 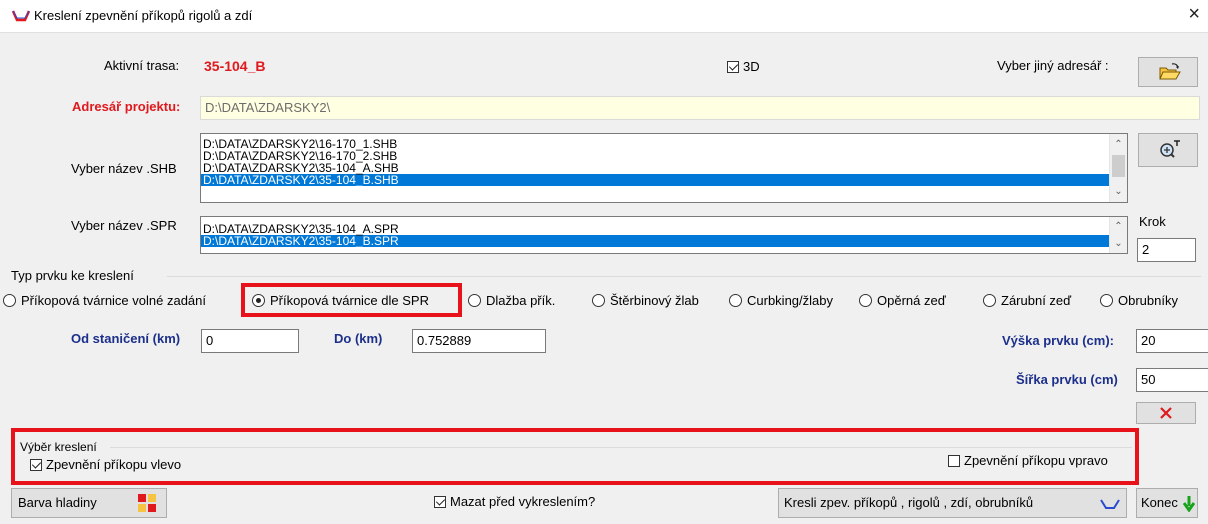 I want to click on radio-label: Štěrbinový žlab, so click(x=654, y=300).